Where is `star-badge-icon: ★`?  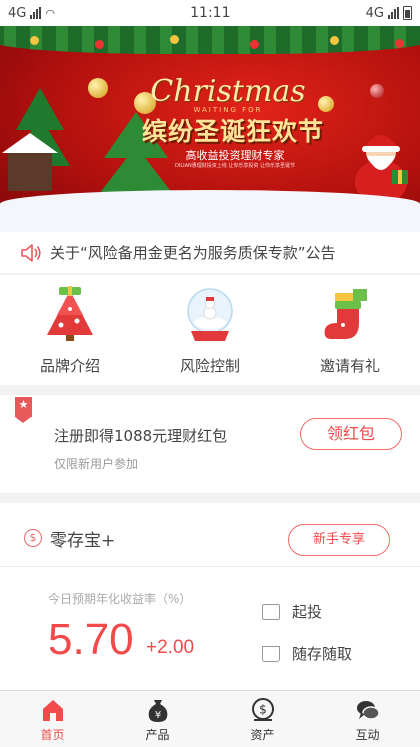 star-badge-icon: ★ is located at coordinates (23, 410).